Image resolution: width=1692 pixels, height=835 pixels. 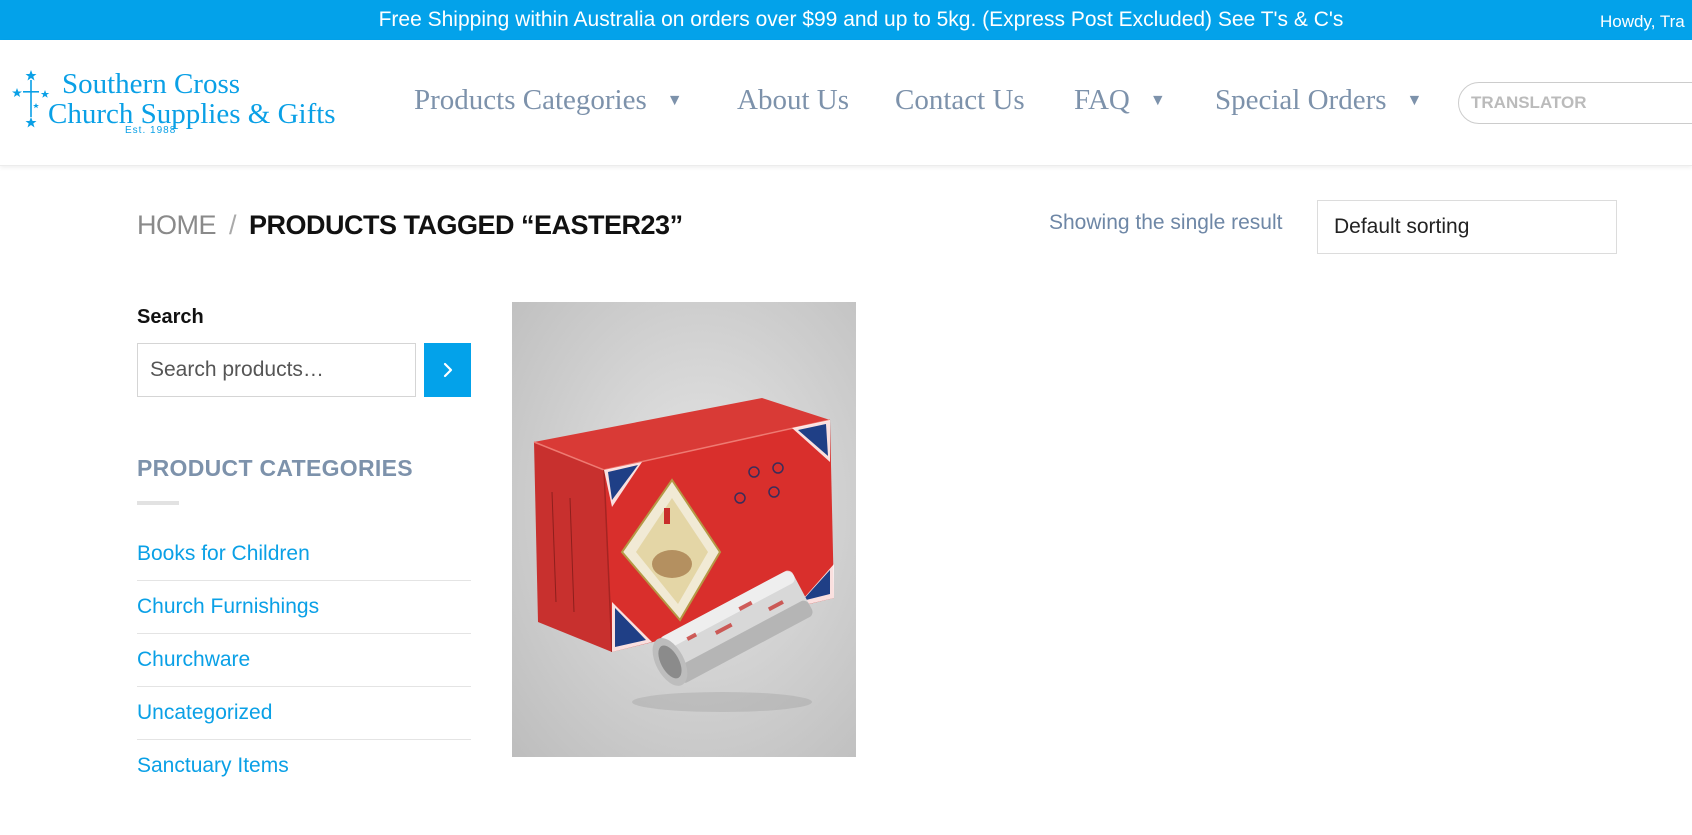 What do you see at coordinates (304, 554) in the screenshot?
I see `category-link-books-for-children: Books for Children` at bounding box center [304, 554].